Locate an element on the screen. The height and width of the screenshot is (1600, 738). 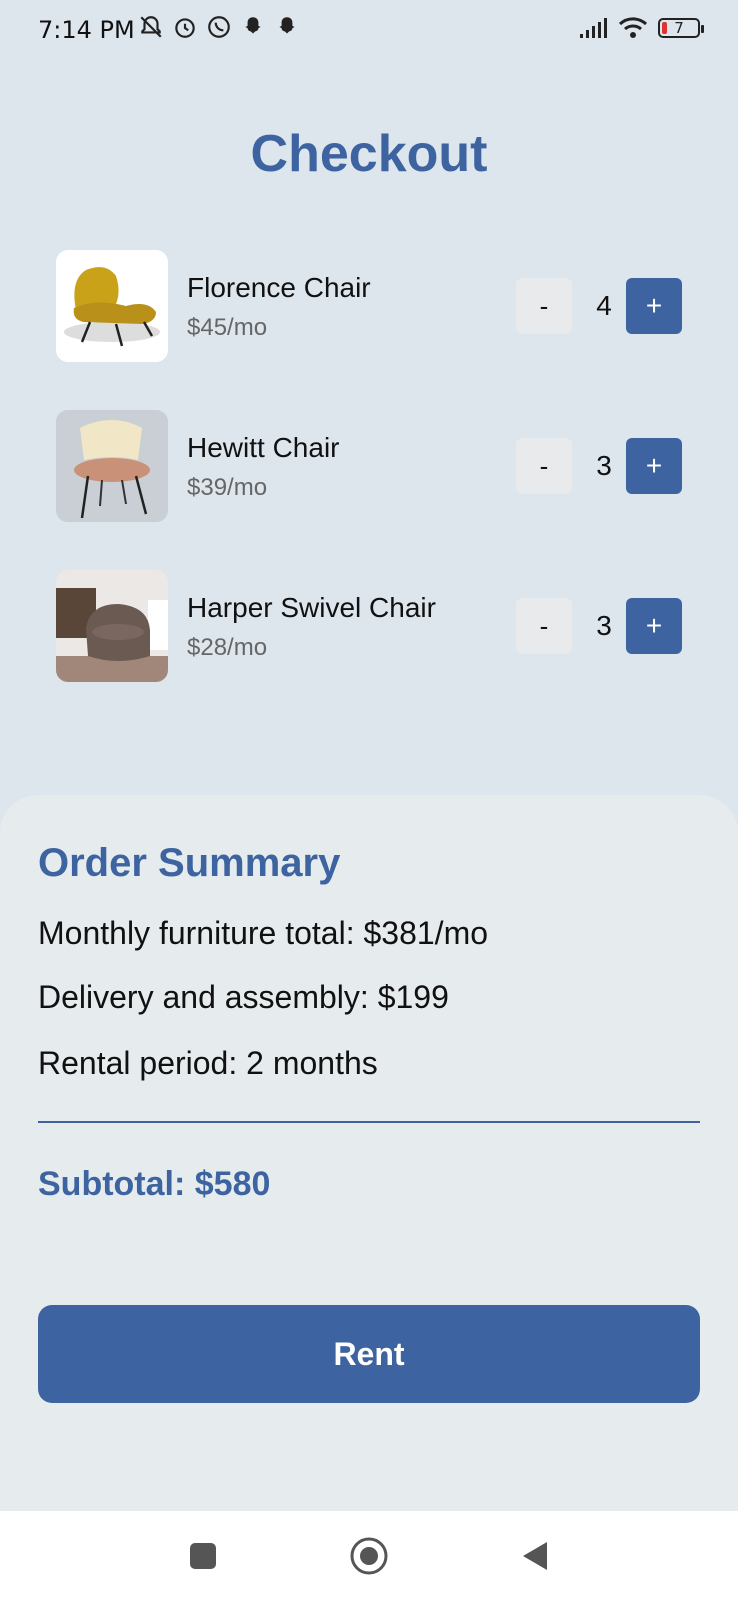
square-icon is located at coordinates (203, 1556).